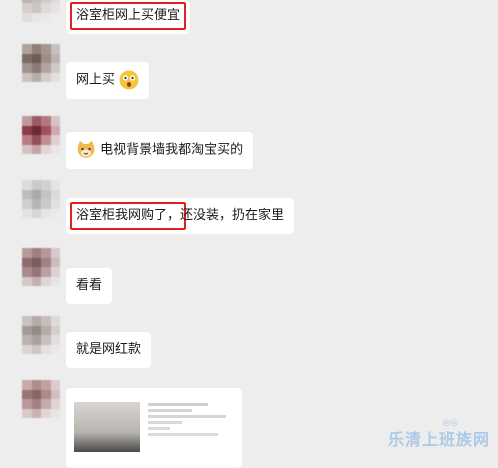 Image resolution: width=498 pixels, height=468 pixels. I want to click on message-text: 浴室柜网上买便宜, so click(128, 15).